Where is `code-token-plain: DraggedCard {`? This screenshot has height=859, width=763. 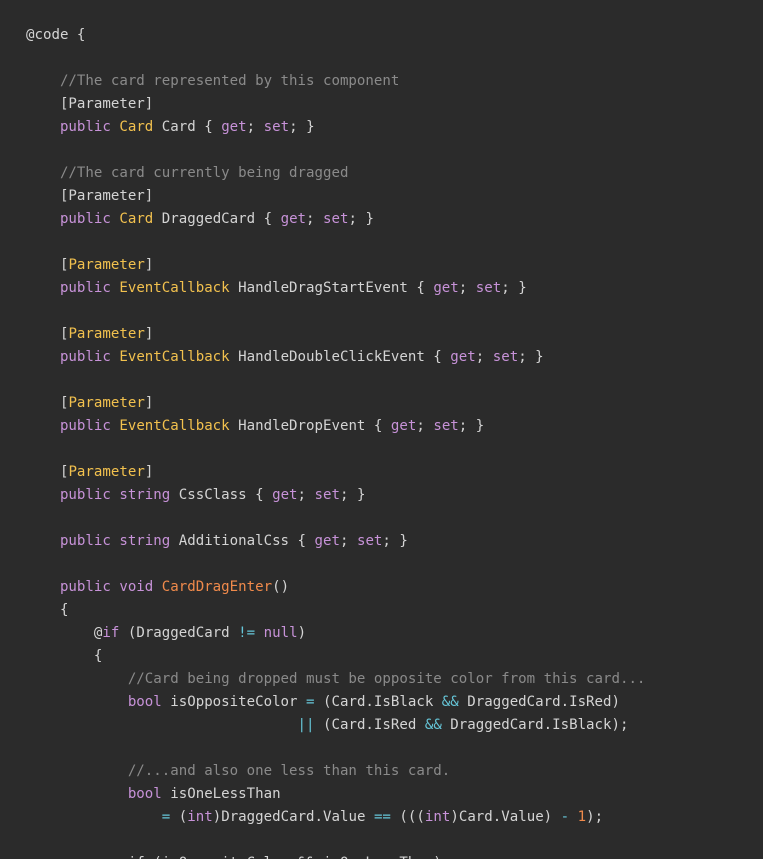
code-token-plain: DraggedCard { is located at coordinates (217, 219).